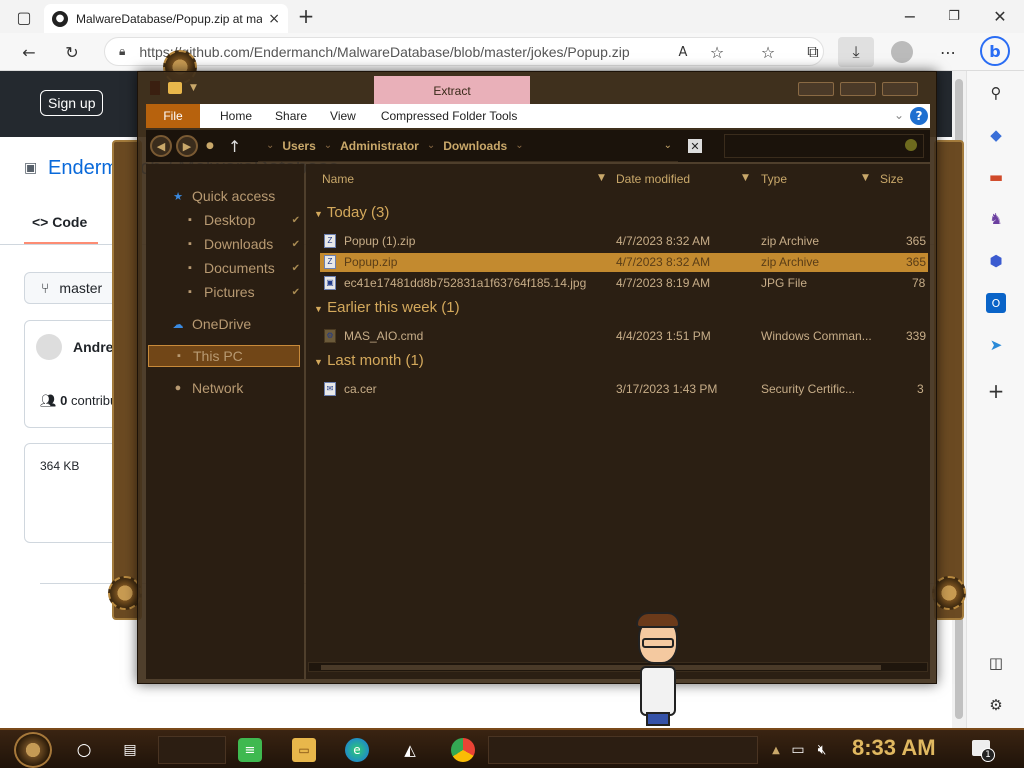 The width and height of the screenshot is (1024, 768). What do you see at coordinates (237, 324) in the screenshot?
I see `nav-onedrive: ☁ OneDrive` at bounding box center [237, 324].